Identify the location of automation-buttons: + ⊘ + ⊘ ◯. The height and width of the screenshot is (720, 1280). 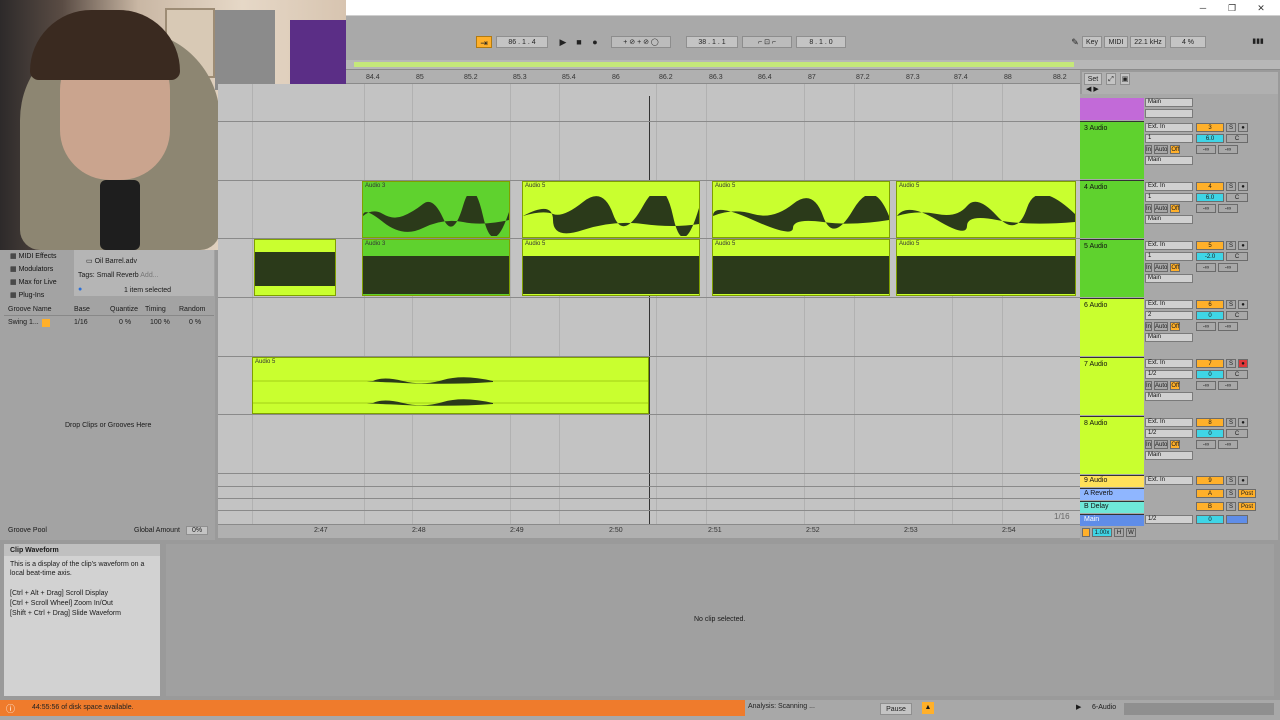
(641, 42).